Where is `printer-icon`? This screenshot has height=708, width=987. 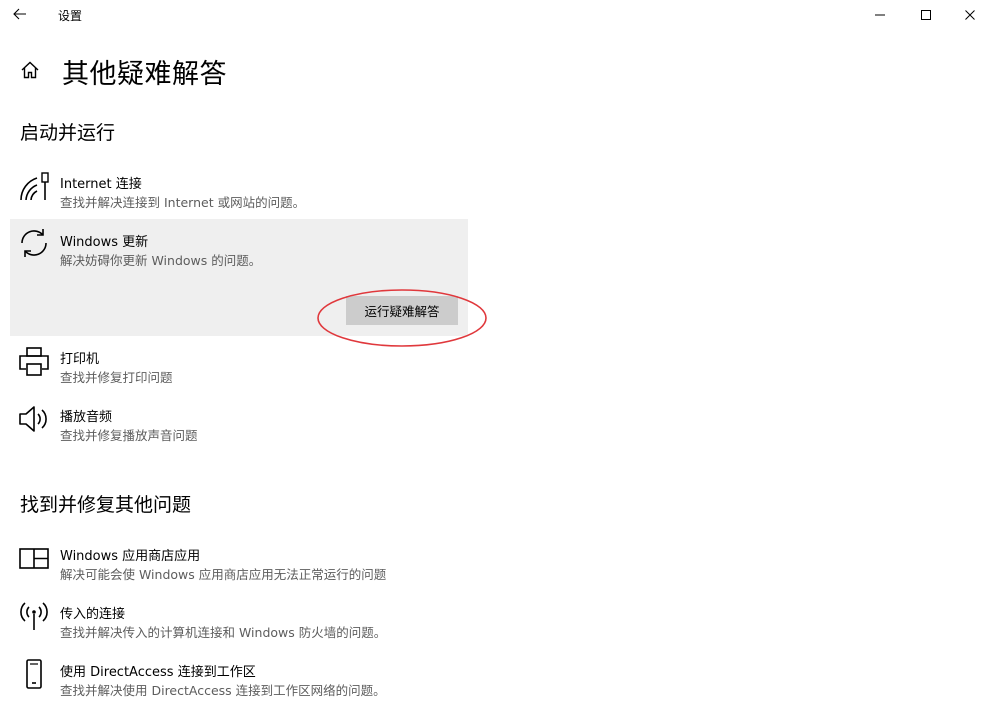 printer-icon is located at coordinates (34, 361).